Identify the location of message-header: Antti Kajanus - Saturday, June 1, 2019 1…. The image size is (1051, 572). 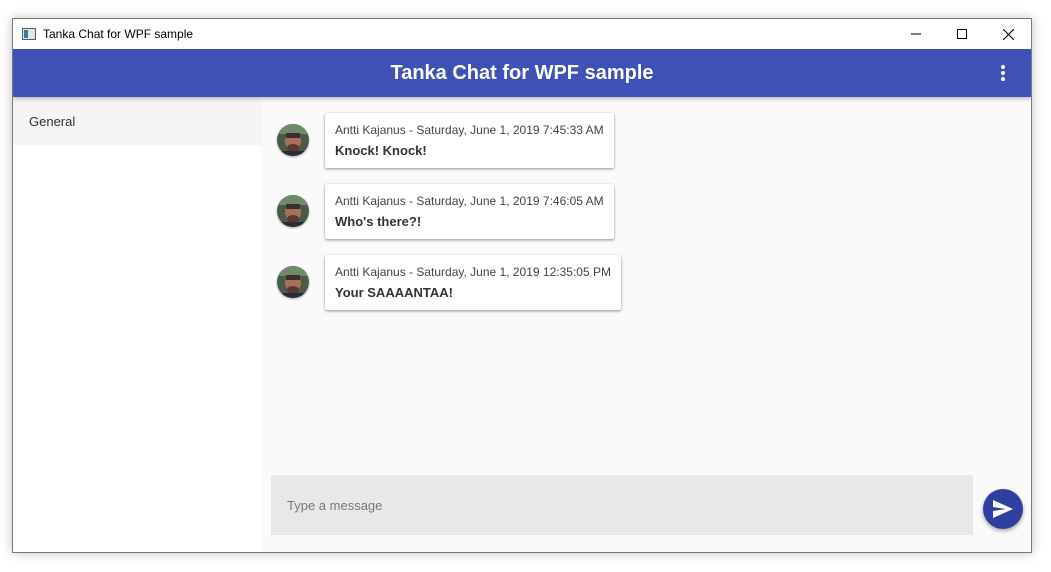
(473, 272).